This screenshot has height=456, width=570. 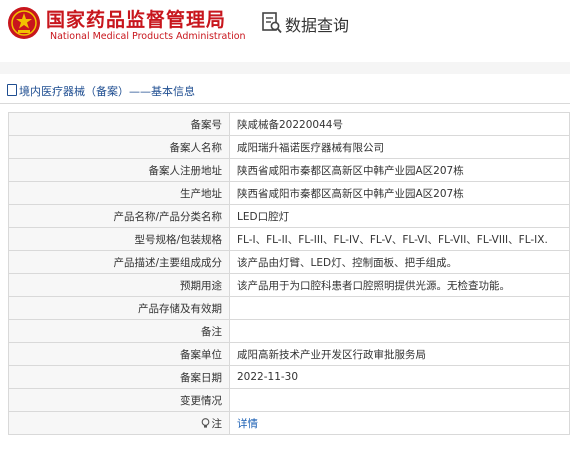 I want to click on table-row: 生产地址 陕西省咸阳市秦都区高新区中韩产业园A区207栋, so click(x=289, y=193).